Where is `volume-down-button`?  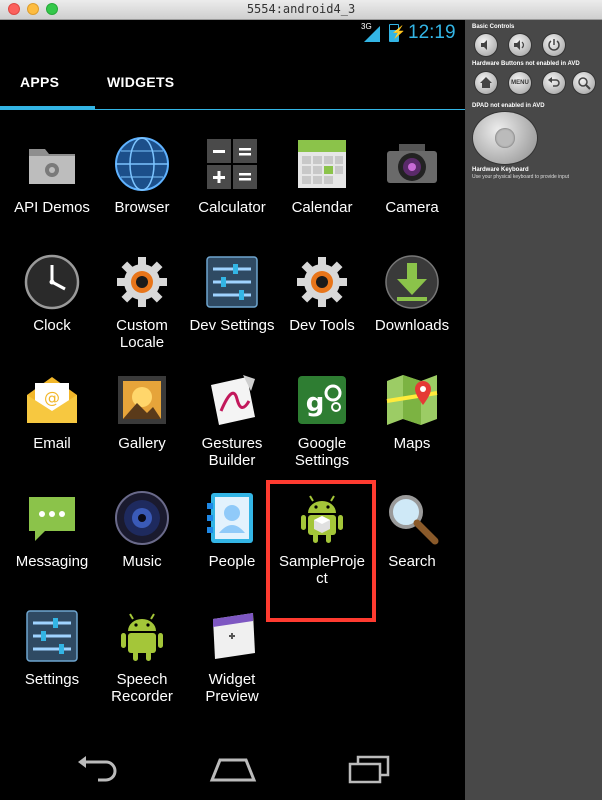
volume-down-button is located at coordinates (486, 45).